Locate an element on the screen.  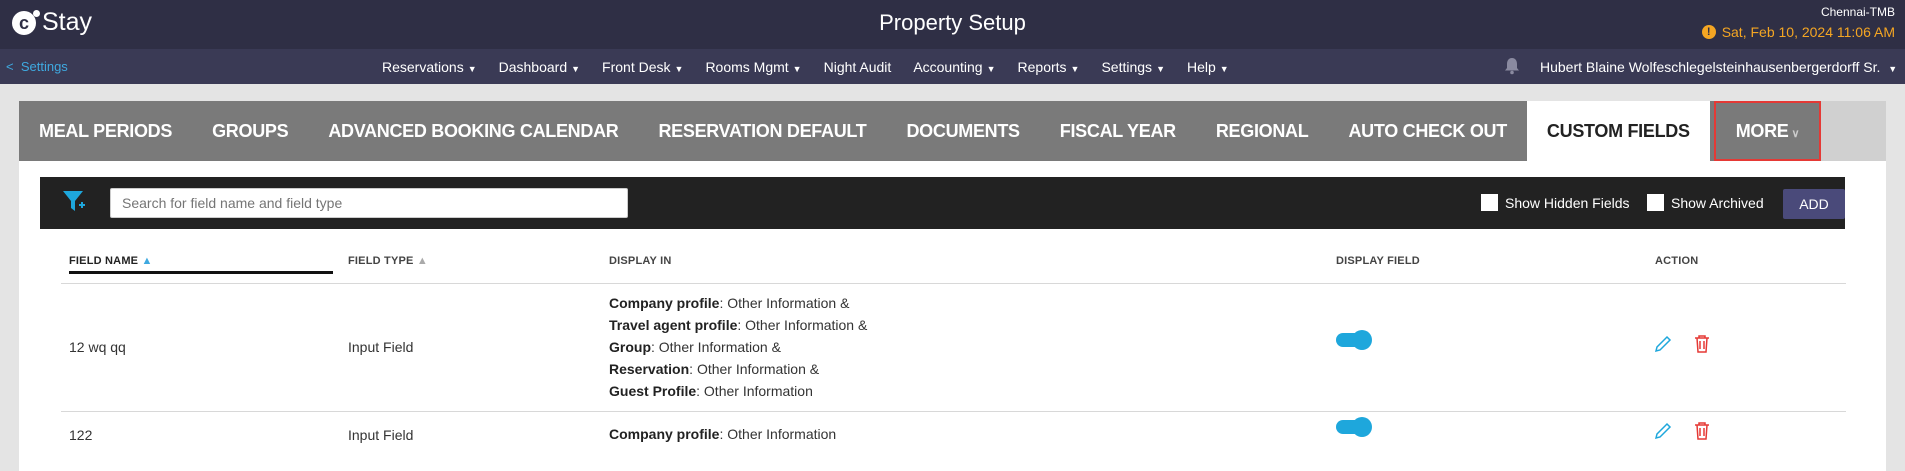
nav-item-reservations: Reservations ▼ is located at coordinates (429, 67).